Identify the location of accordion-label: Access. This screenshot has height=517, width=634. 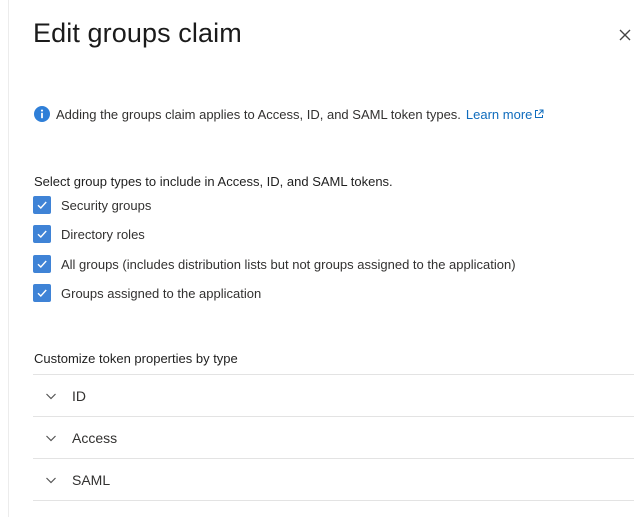
(95, 437).